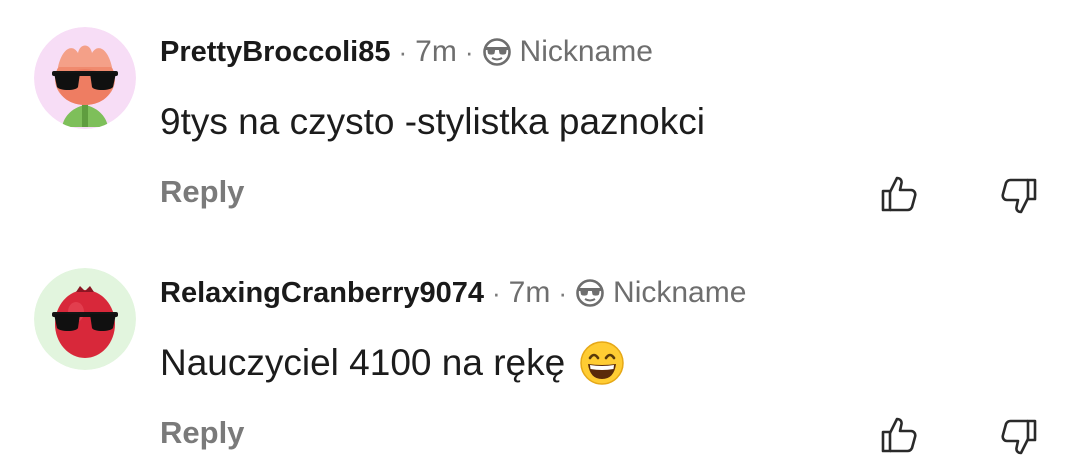  I want to click on username: RelaxingCranberry9074, so click(322, 293).